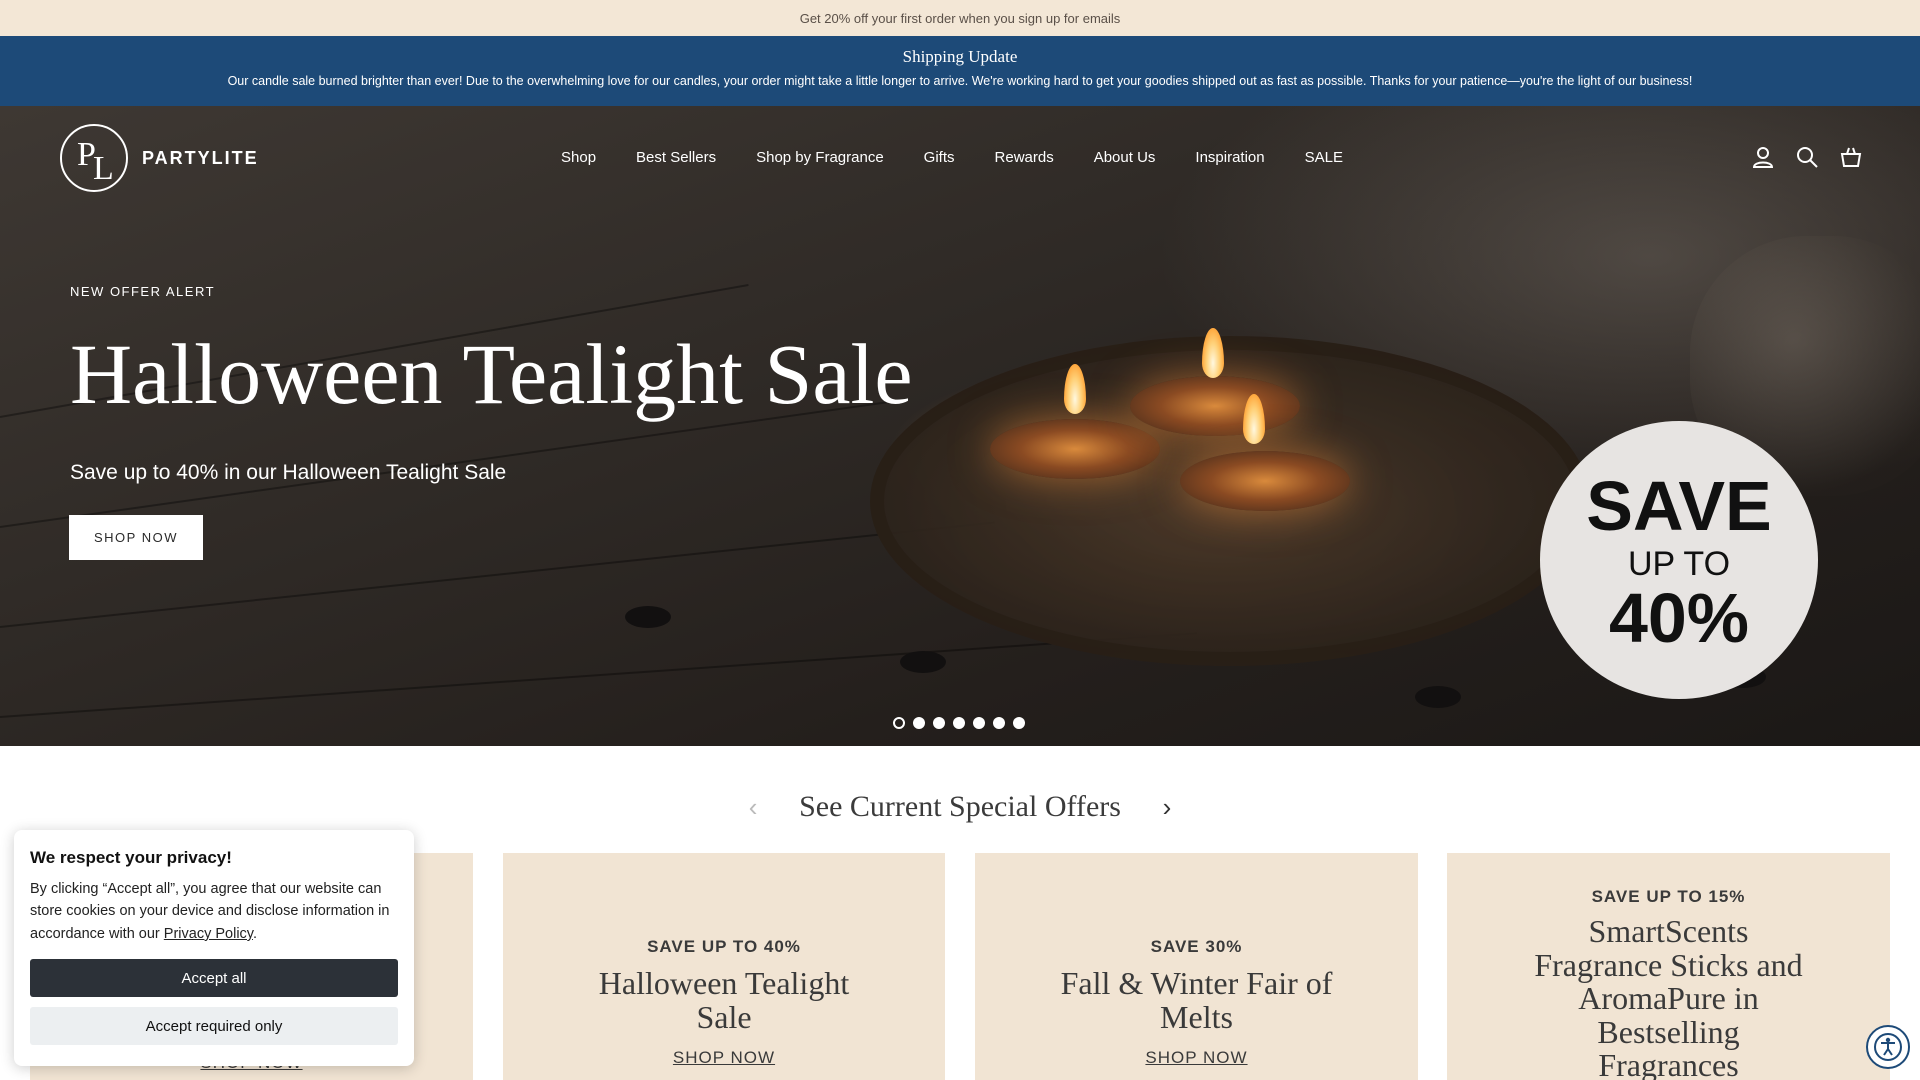 The height and width of the screenshot is (1080, 1920). I want to click on nav-rewards: Rewards, so click(1024, 157).